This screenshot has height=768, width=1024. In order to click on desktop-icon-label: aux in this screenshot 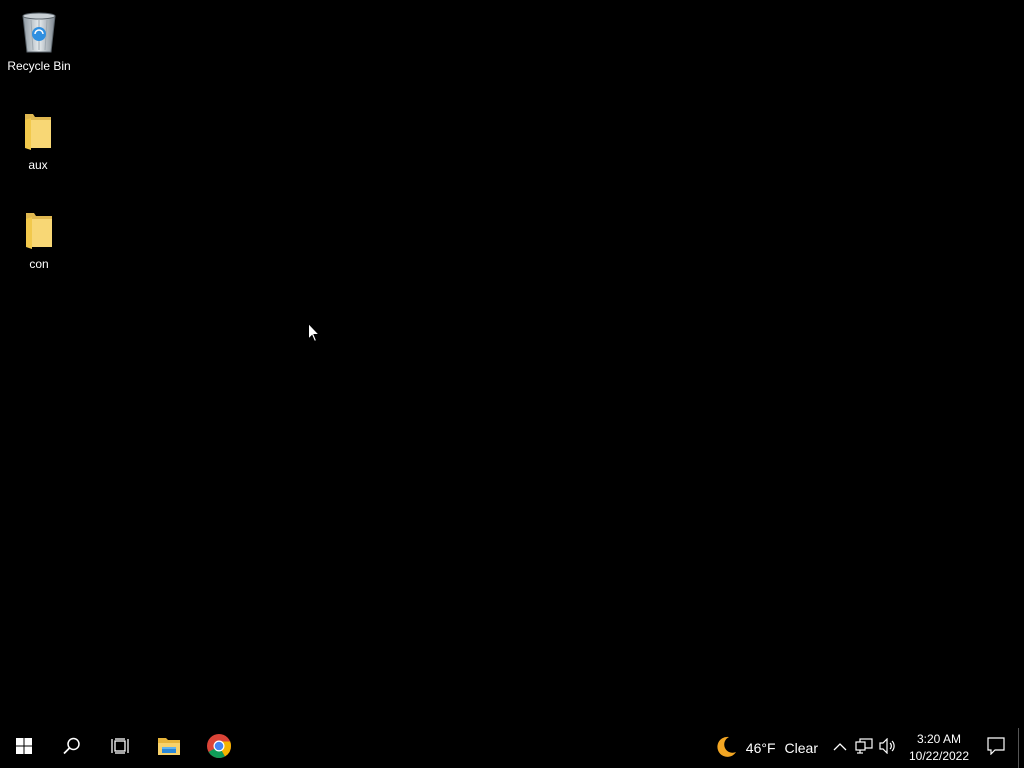, I will do `click(38, 165)`.